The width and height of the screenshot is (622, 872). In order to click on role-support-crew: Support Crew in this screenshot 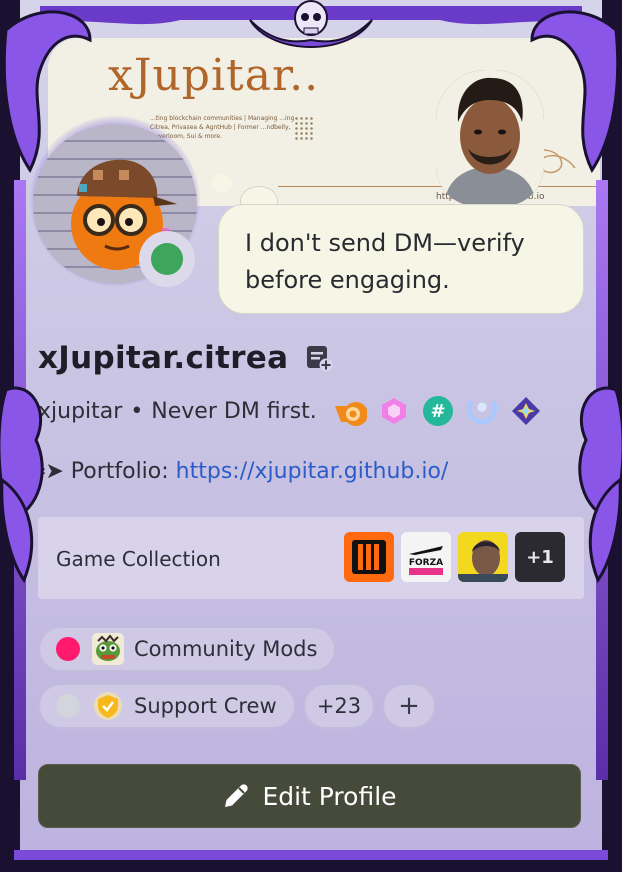, I will do `click(167, 706)`.